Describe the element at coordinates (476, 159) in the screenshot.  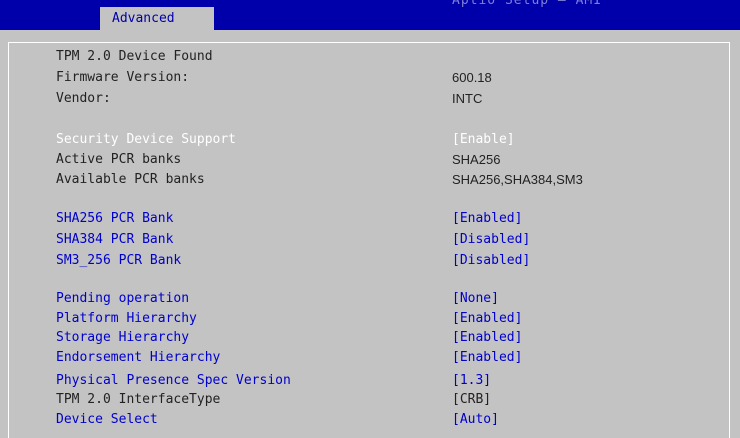
I see `active-pcr-value: SHA256` at that location.